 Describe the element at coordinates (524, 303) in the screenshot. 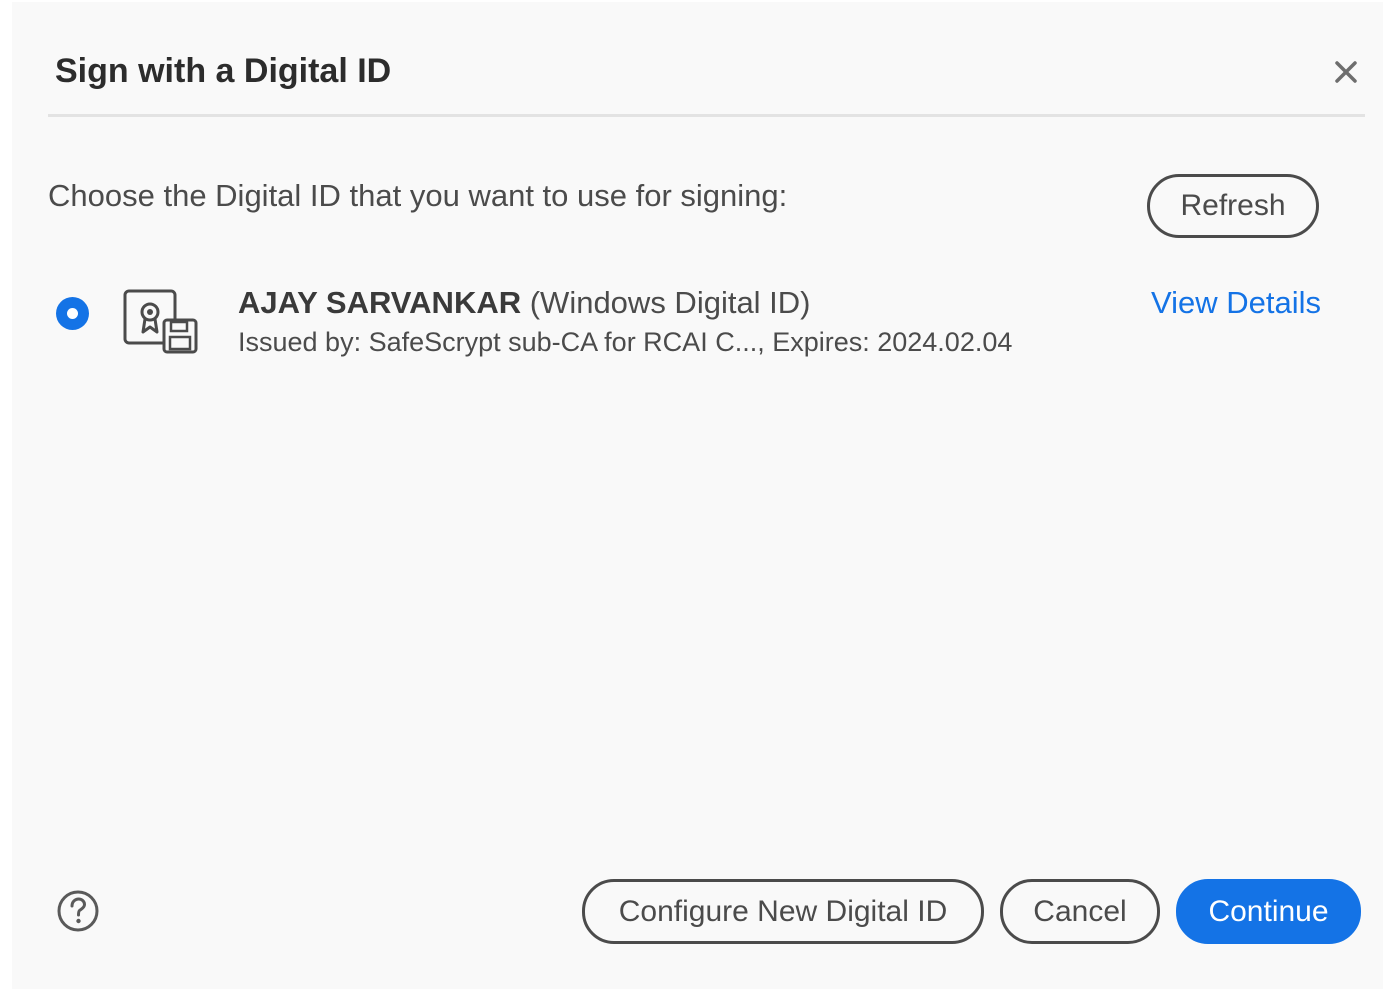

I see `digital-id-title: AJAY SARVANKAR (Windows Digital ID)` at that location.